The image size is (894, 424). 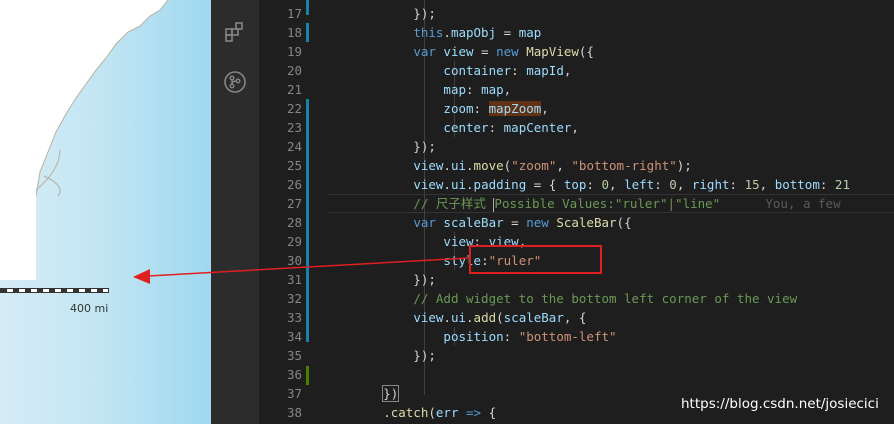 I want to click on watermark: https://blog.csdn.net/josiecici, so click(x=780, y=404).